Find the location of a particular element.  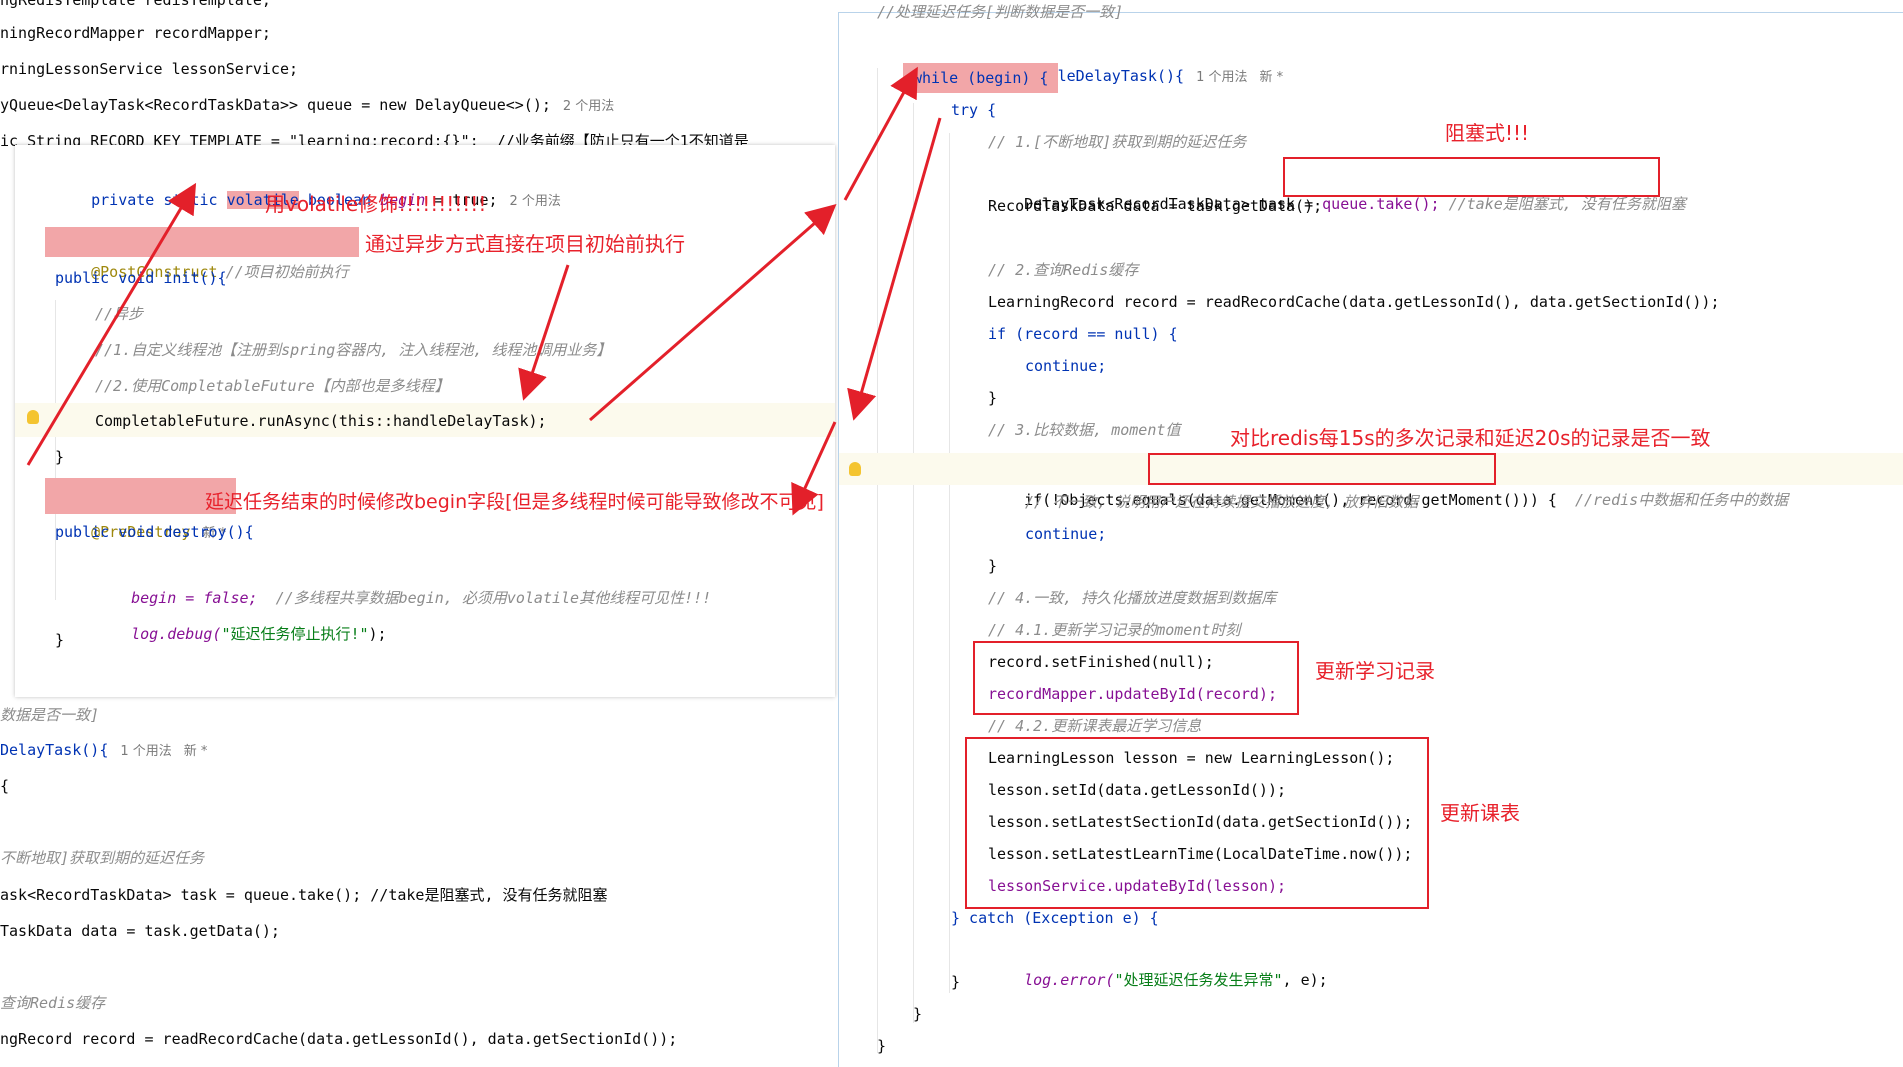

code-text: ); is located at coordinates (377, 634).